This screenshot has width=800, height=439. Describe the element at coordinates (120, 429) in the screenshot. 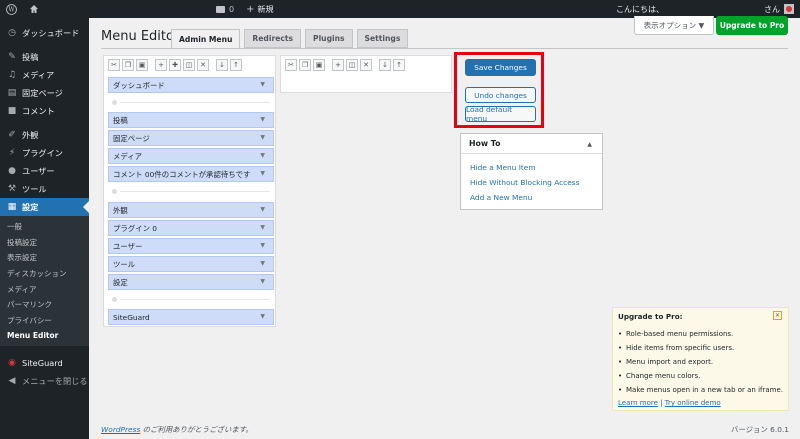

I see `wordpress-link: WordPress` at that location.